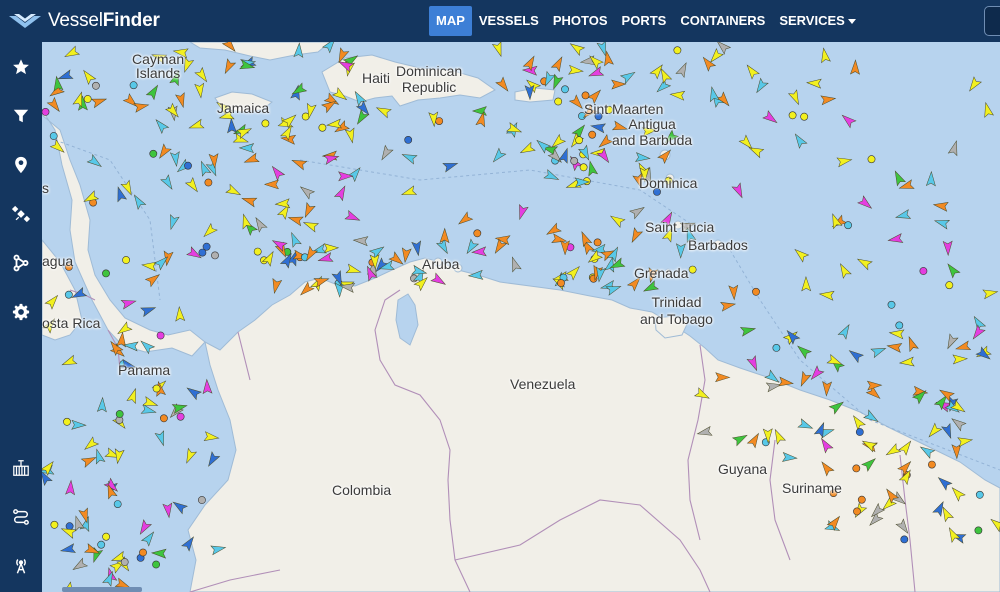  Describe the element at coordinates (722, 21) in the screenshot. I see `nav-containers: CONTAINERS` at that location.